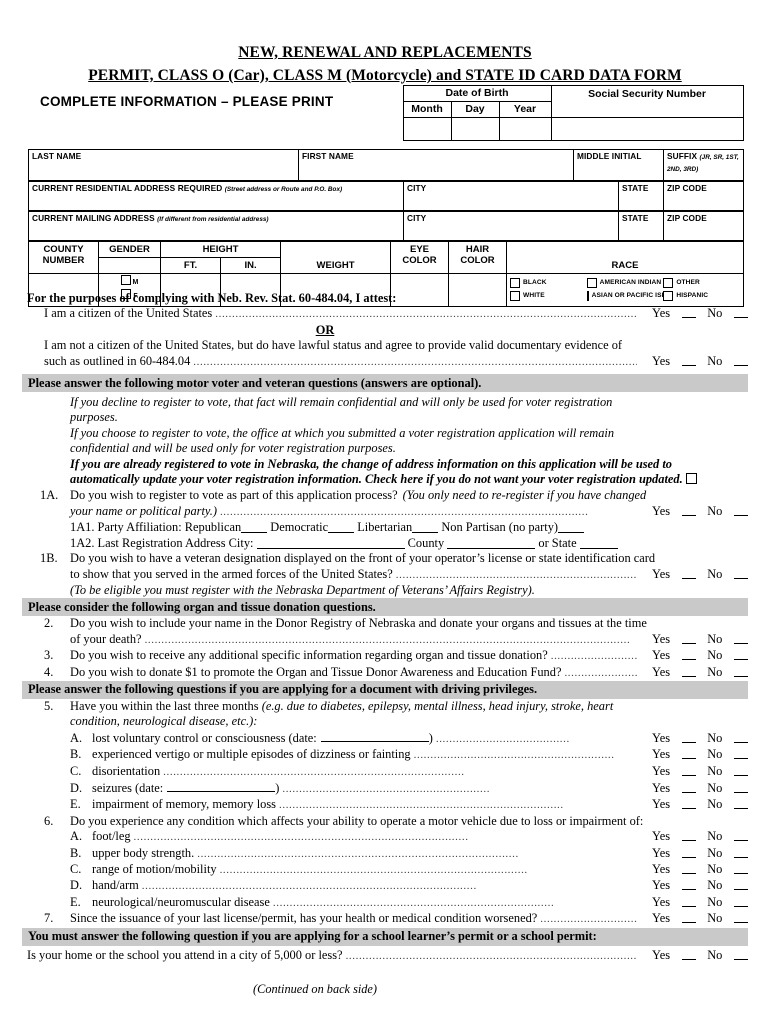 The width and height of the screenshot is (770, 1024). What do you see at coordinates (641, 196) in the screenshot?
I see `residential-state-field: STATE` at bounding box center [641, 196].